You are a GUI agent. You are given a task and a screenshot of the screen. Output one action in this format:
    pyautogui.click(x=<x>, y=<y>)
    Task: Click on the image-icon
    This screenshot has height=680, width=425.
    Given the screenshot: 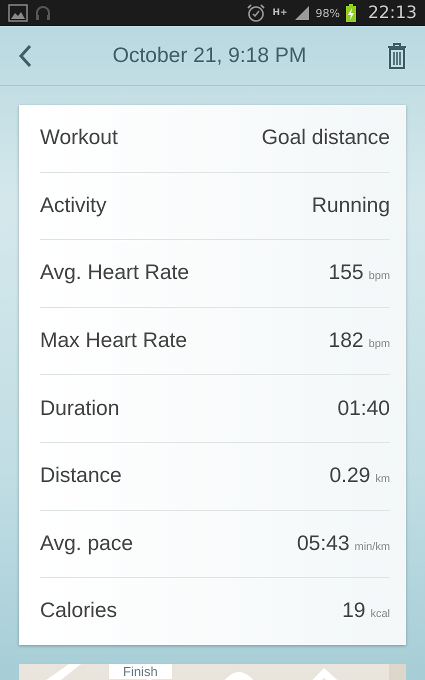 What is the action you would take?
    pyautogui.click(x=18, y=13)
    